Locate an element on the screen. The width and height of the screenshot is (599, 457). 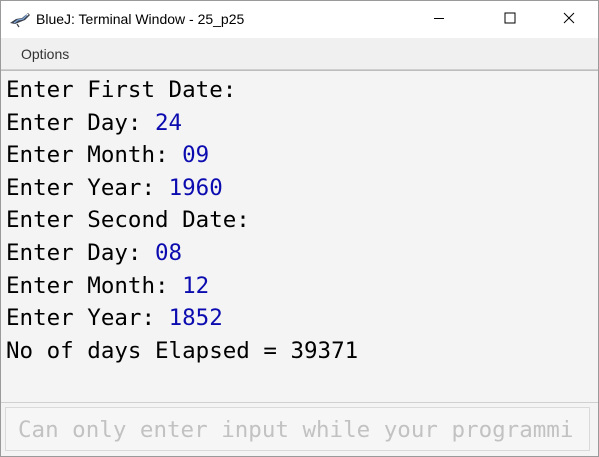
terminal-line: Enter Day: 24 is located at coordinates (302, 123).